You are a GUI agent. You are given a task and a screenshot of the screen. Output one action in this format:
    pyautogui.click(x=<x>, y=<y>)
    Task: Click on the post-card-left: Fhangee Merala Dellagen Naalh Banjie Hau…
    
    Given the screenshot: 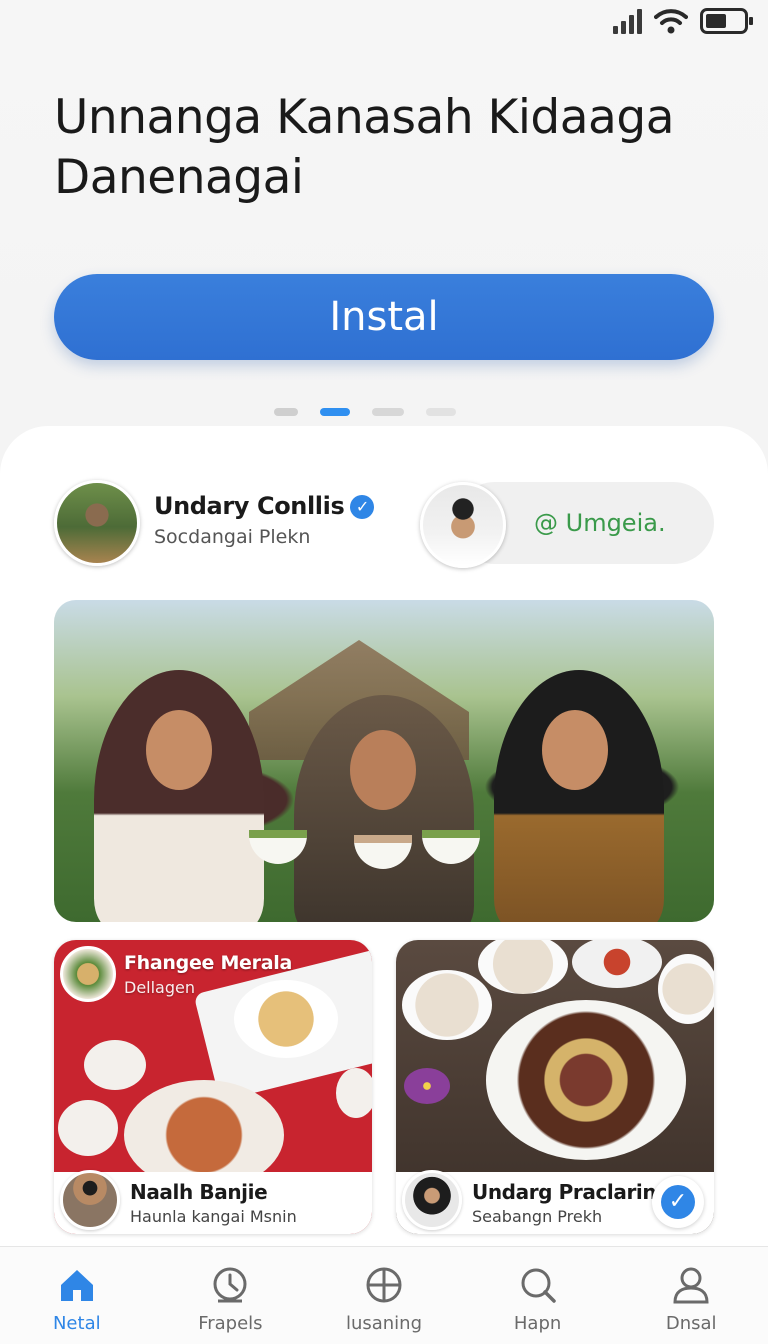 What is the action you would take?
    pyautogui.click(x=213, y=1087)
    